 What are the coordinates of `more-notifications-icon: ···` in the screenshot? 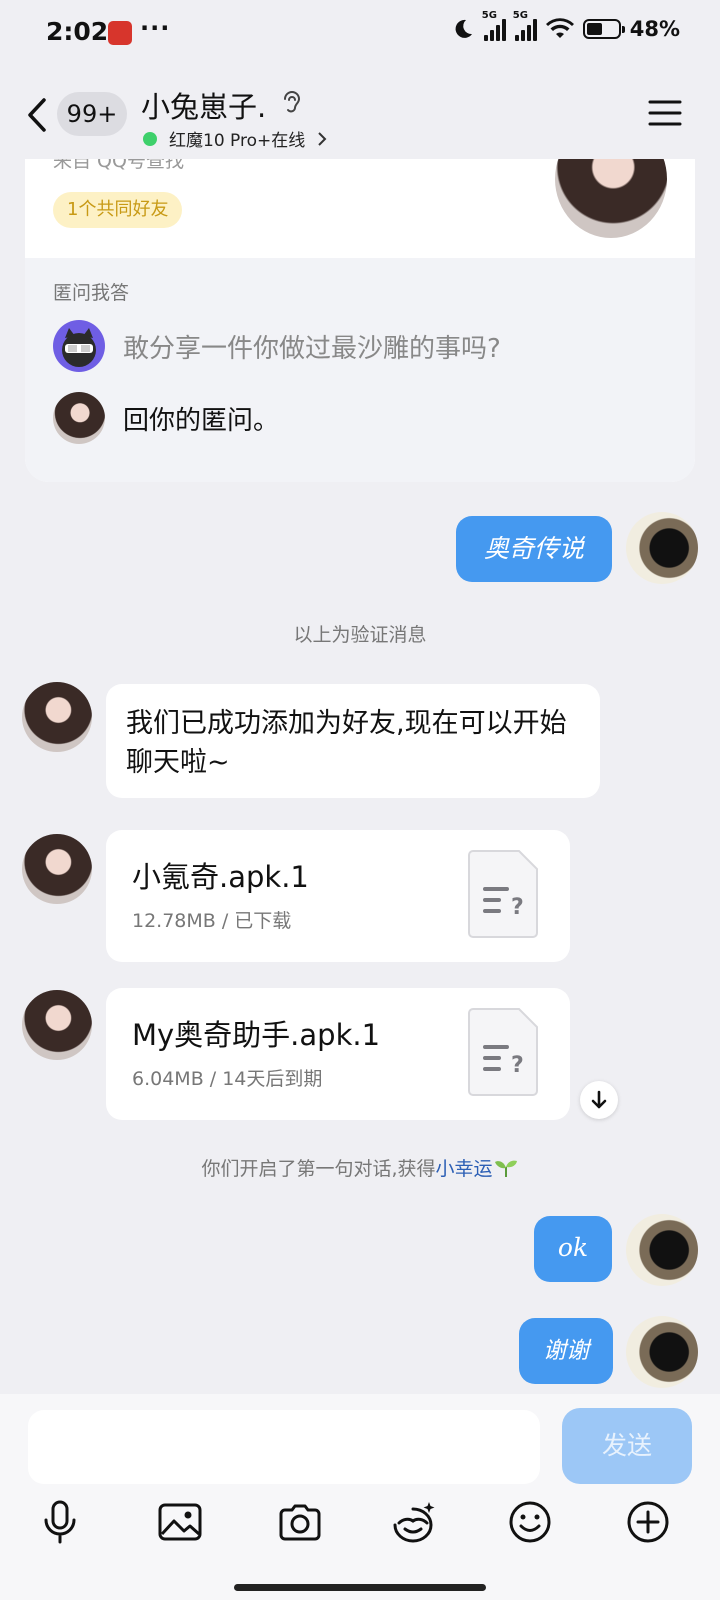 It's located at (155, 28).